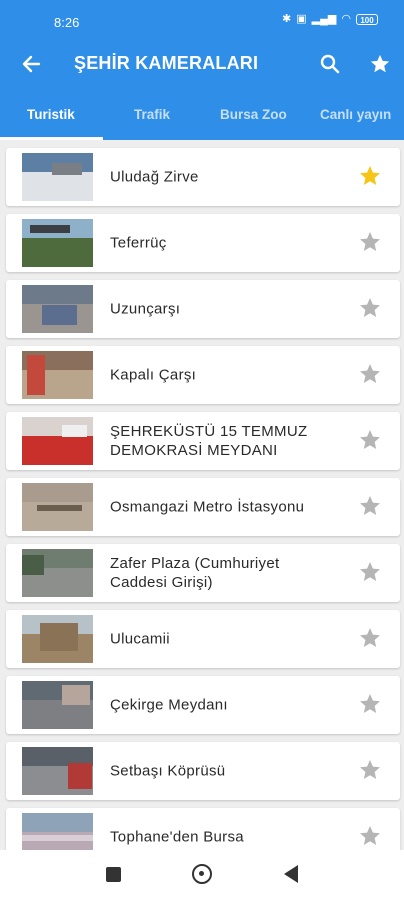  Describe the element at coordinates (203, 177) in the screenshot. I see `list-item: Uludağ Zirve` at that location.